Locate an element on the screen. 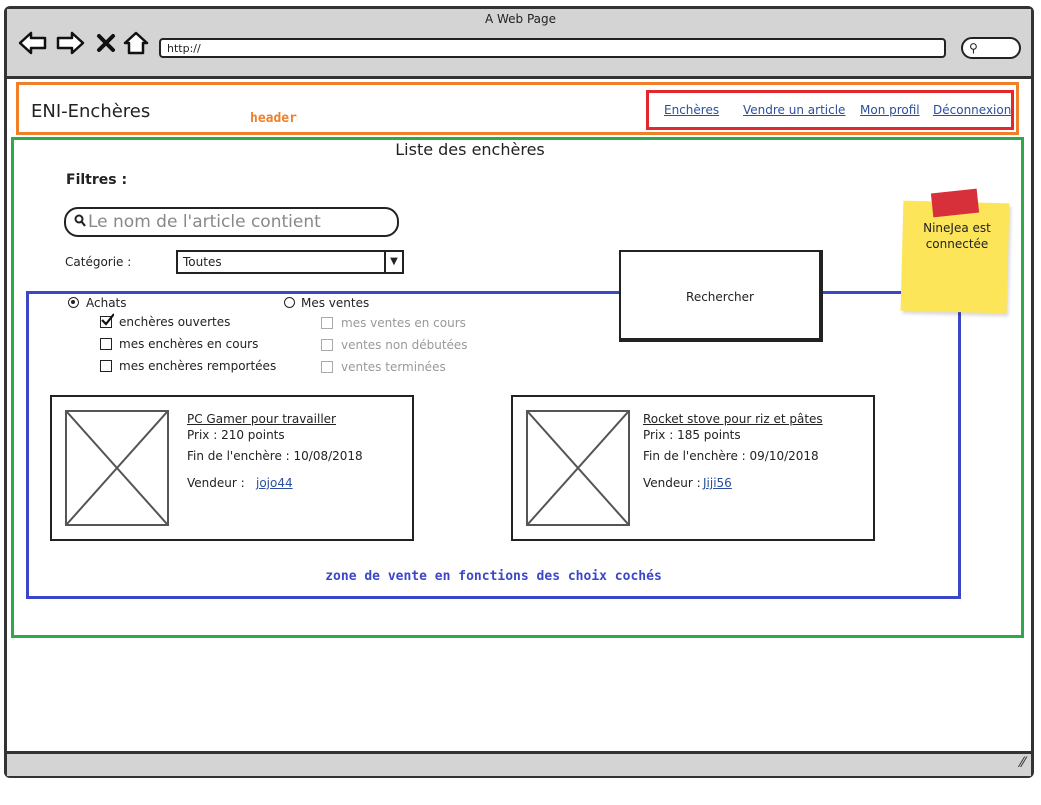  chevron-down-icon: ▼ is located at coordinates (393, 262).